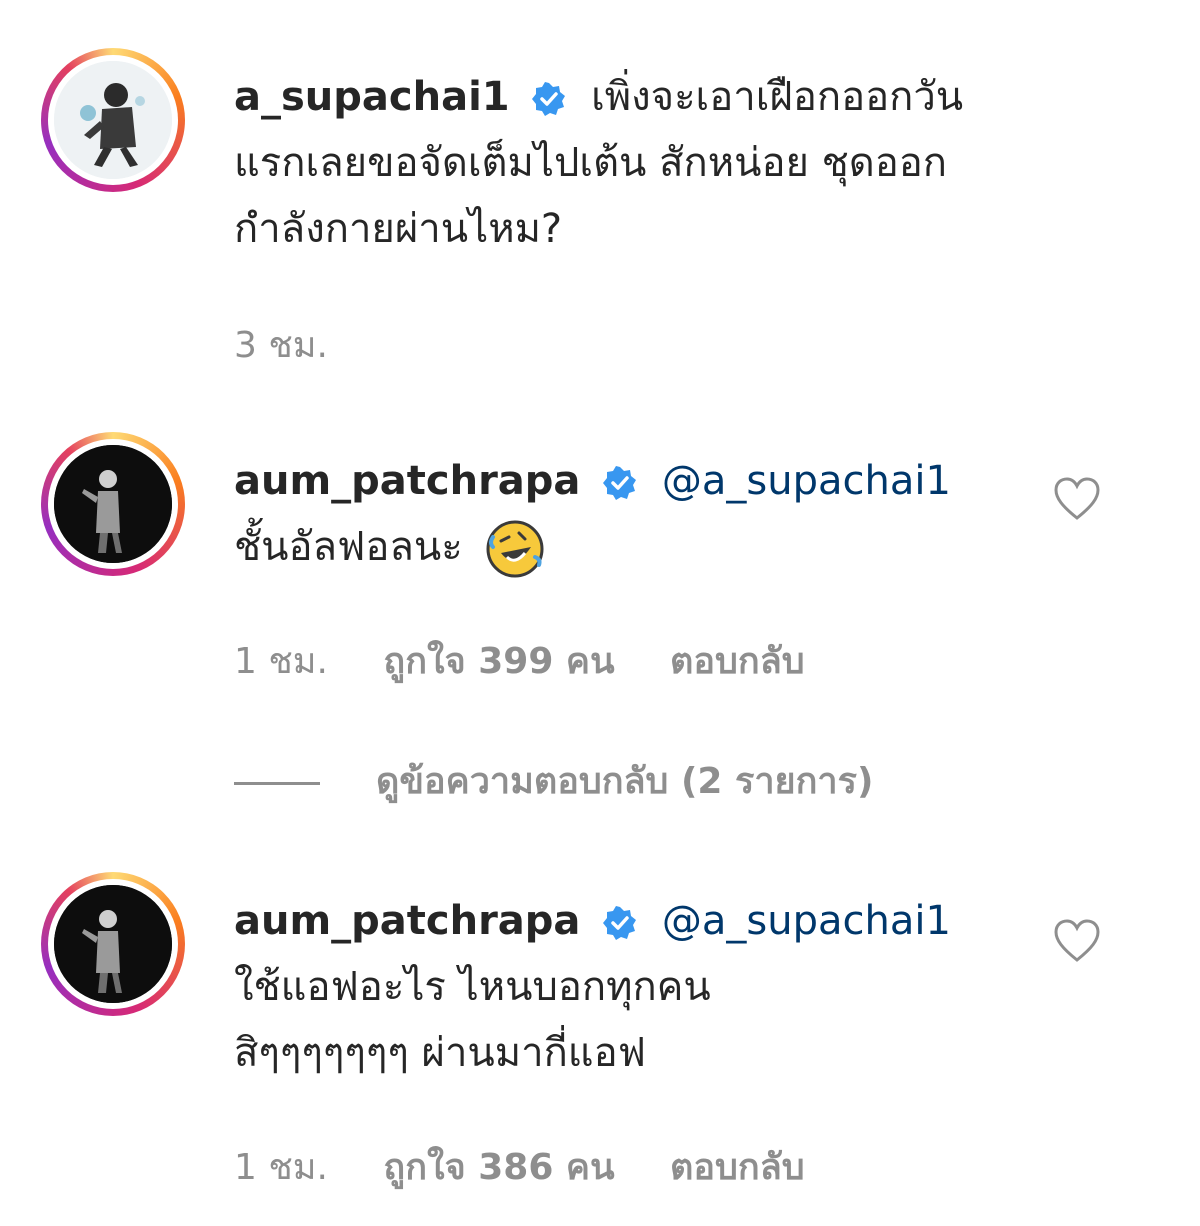  I want to click on comment-text-line: แรกเลยขอจัดเต็มไปเต้น สักหน่อย ชุดออก, so click(591, 163).